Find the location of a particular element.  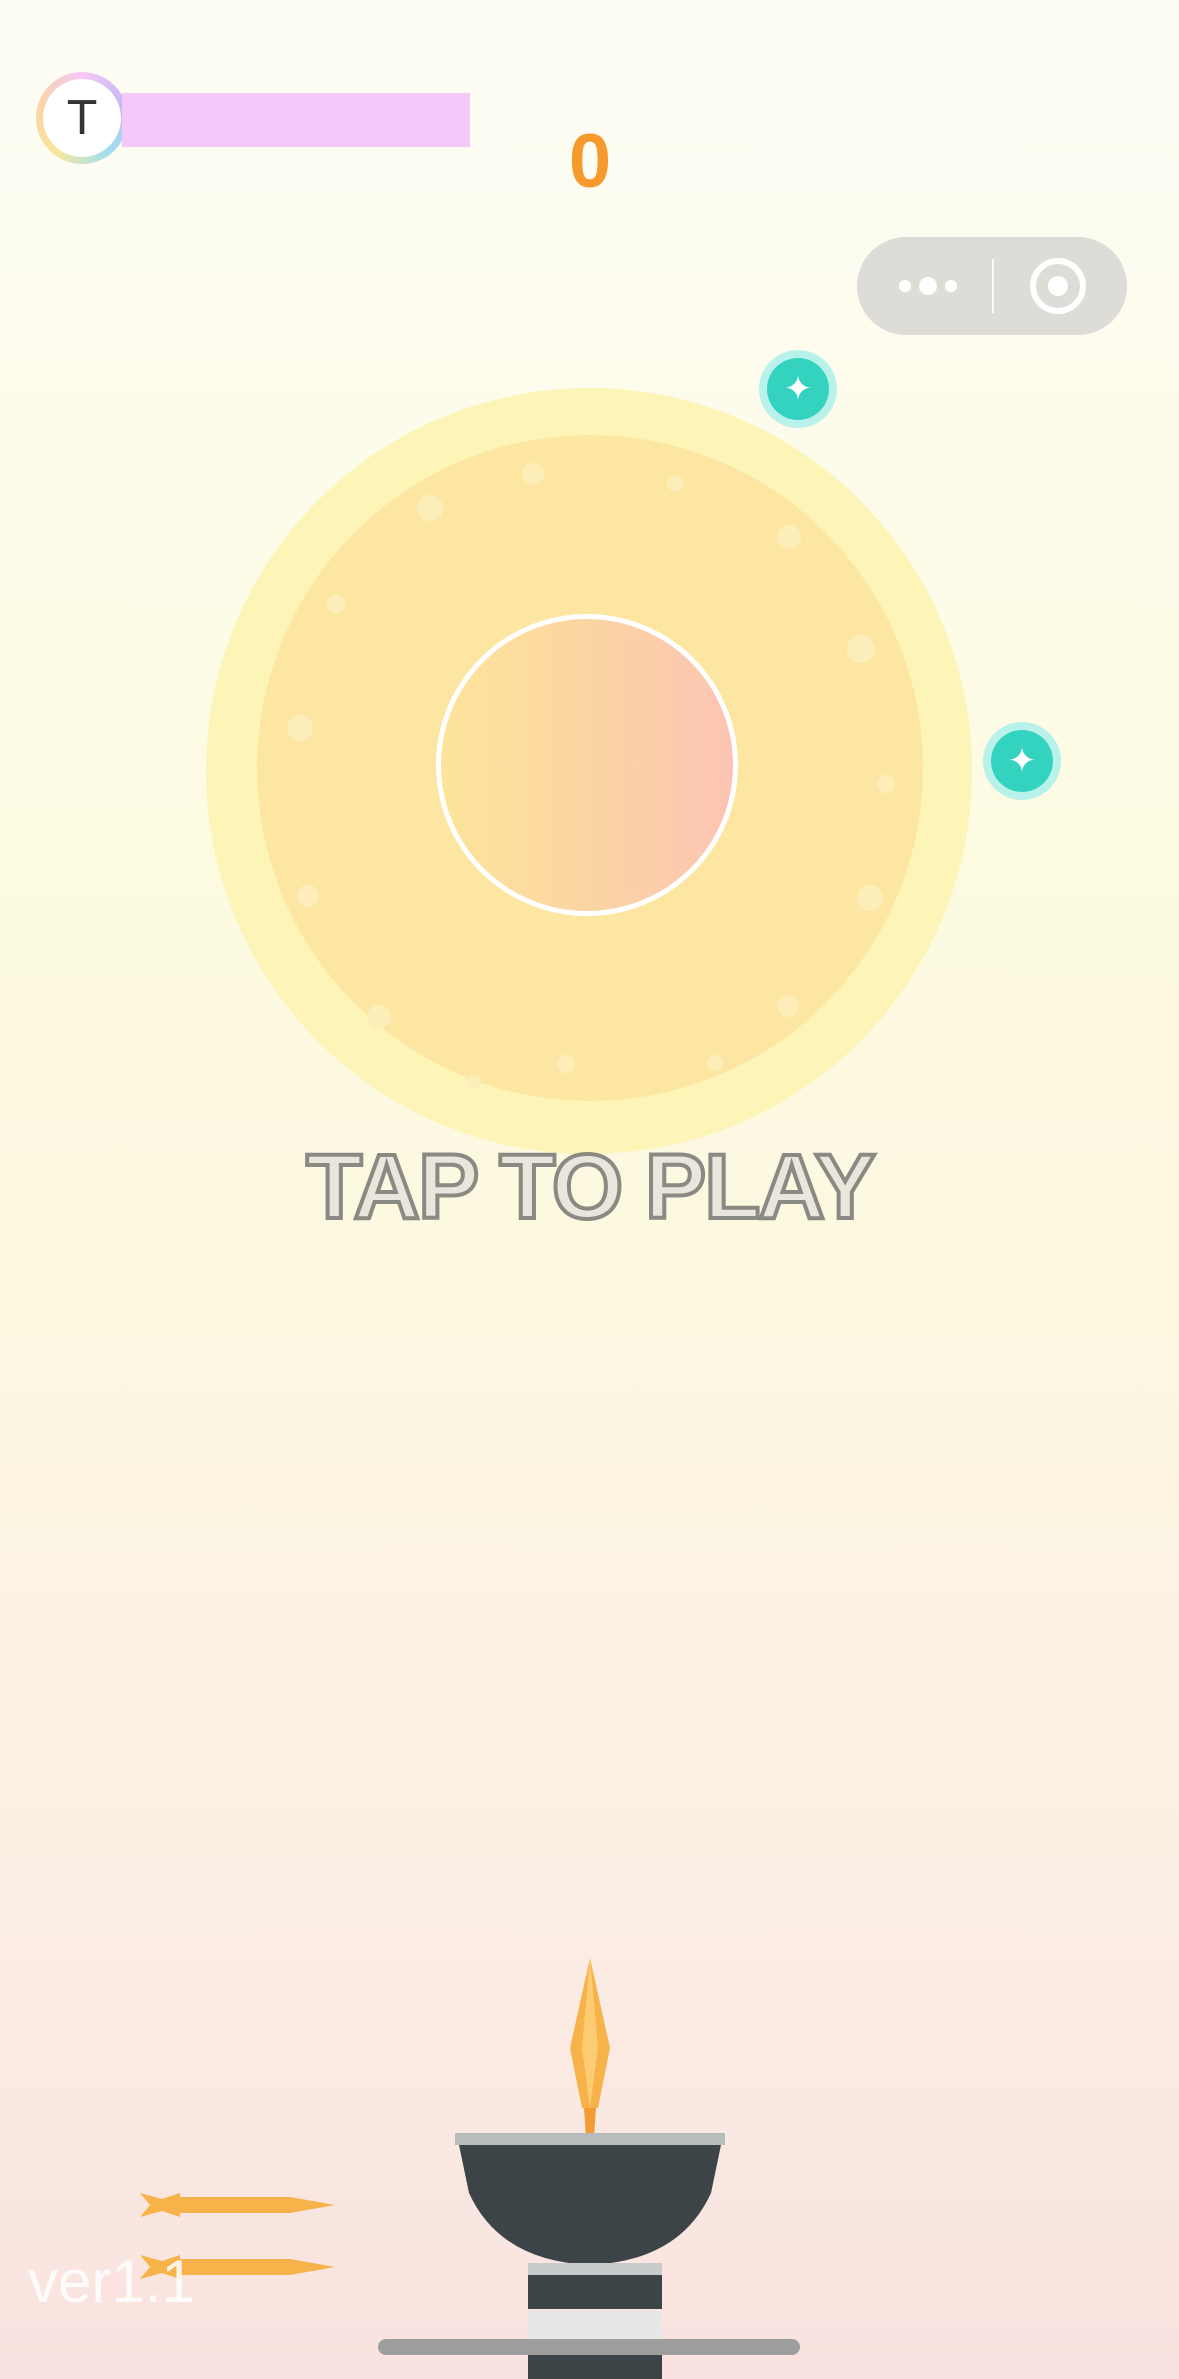

avatar-letter: T is located at coordinates (82, 118).